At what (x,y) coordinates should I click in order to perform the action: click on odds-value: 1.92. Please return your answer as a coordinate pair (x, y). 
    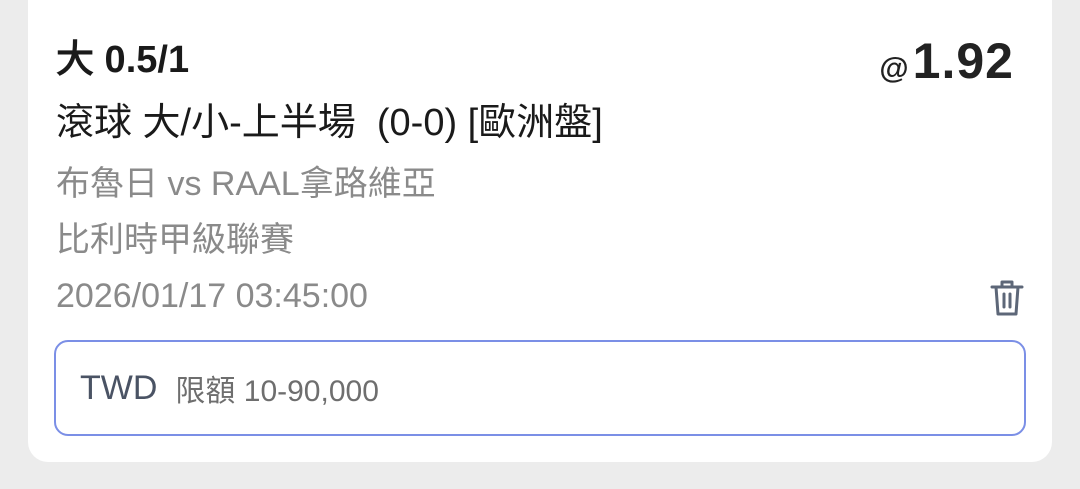
    Looking at the image, I should click on (963, 61).